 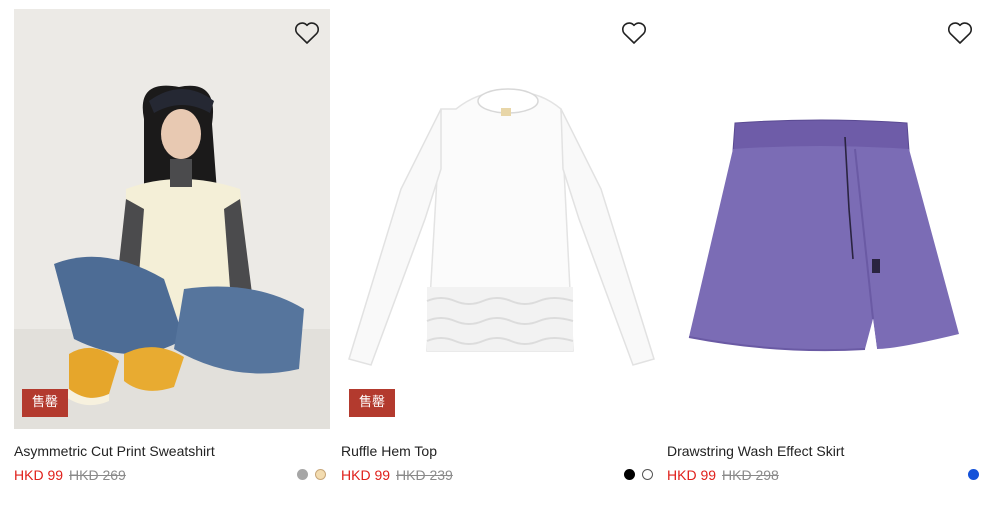 I want to click on price-row: HKD 99 HKD 298, so click(x=825, y=476).